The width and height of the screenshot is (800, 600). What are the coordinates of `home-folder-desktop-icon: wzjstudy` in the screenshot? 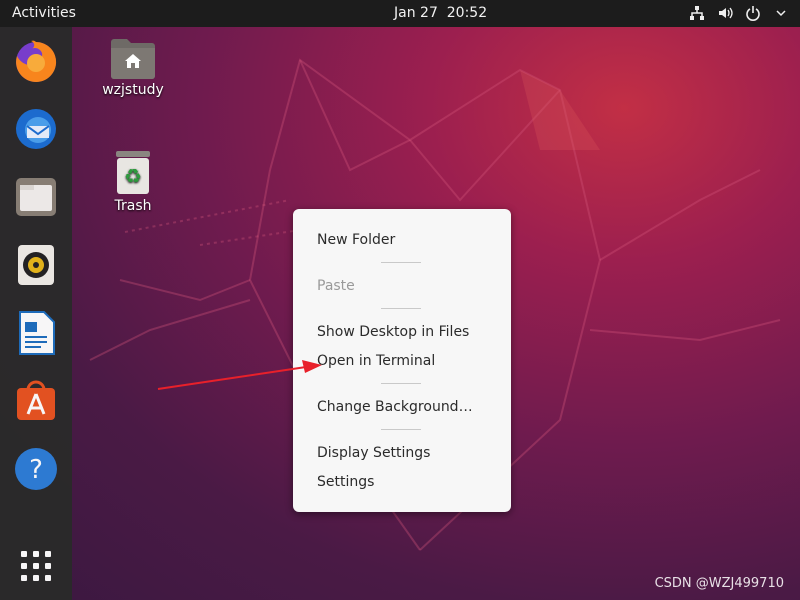 It's located at (133, 67).